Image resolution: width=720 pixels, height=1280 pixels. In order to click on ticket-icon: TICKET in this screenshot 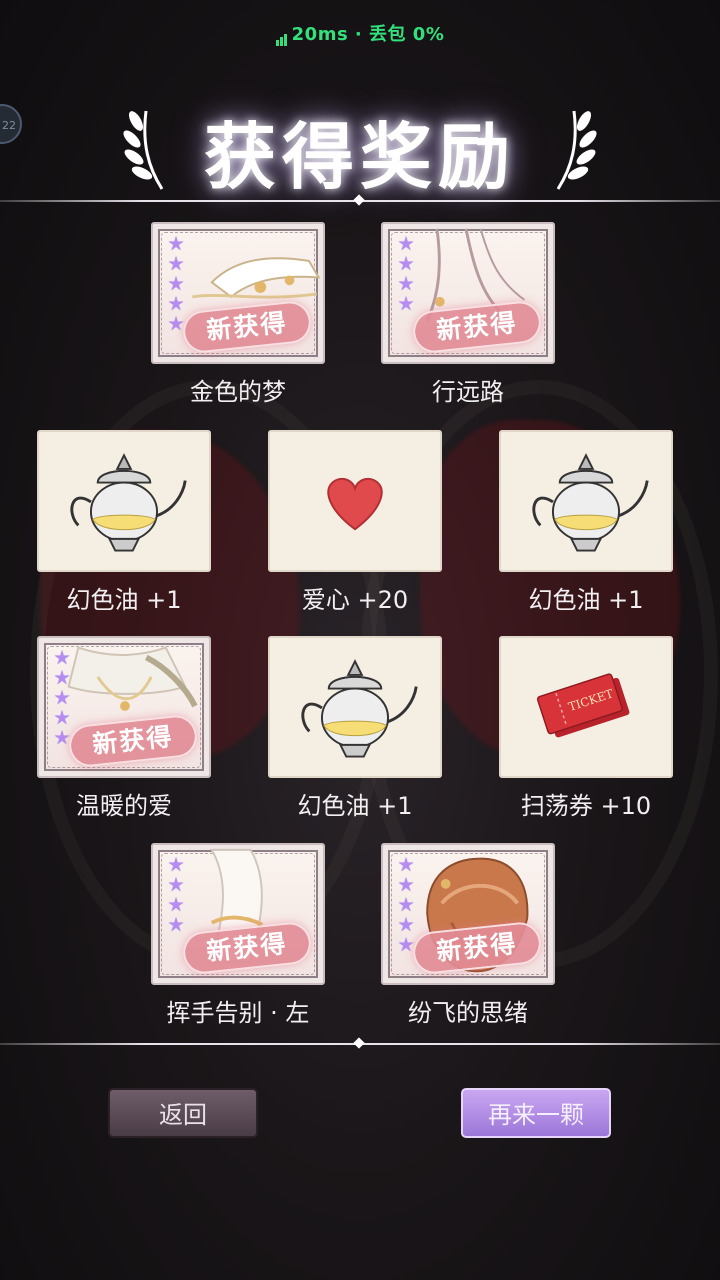, I will do `click(583, 705)`.